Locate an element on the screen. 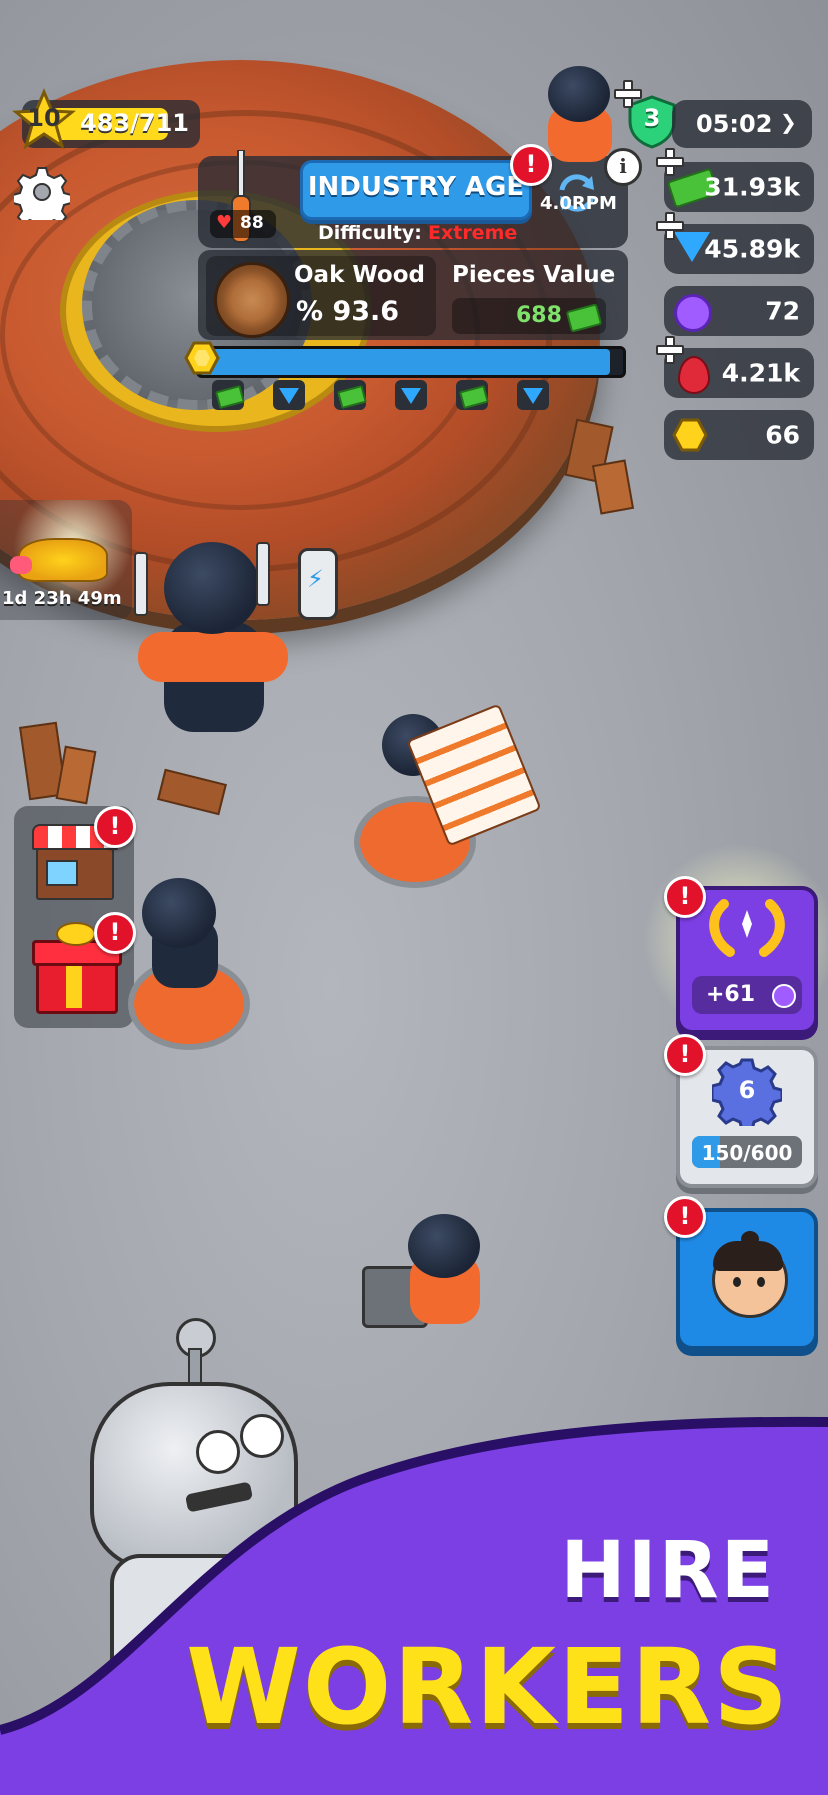 Image resolution: width=828 pixels, height=1795 pixels. coins-value: 66 is located at coordinates (782, 435).